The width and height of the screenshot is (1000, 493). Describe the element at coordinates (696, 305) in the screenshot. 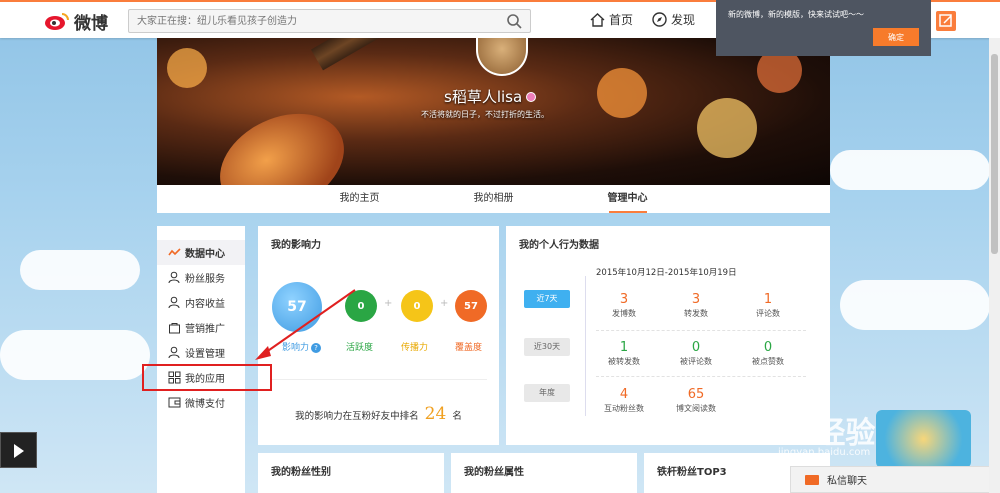

I see `stat-reposts: 3 转发数` at that location.